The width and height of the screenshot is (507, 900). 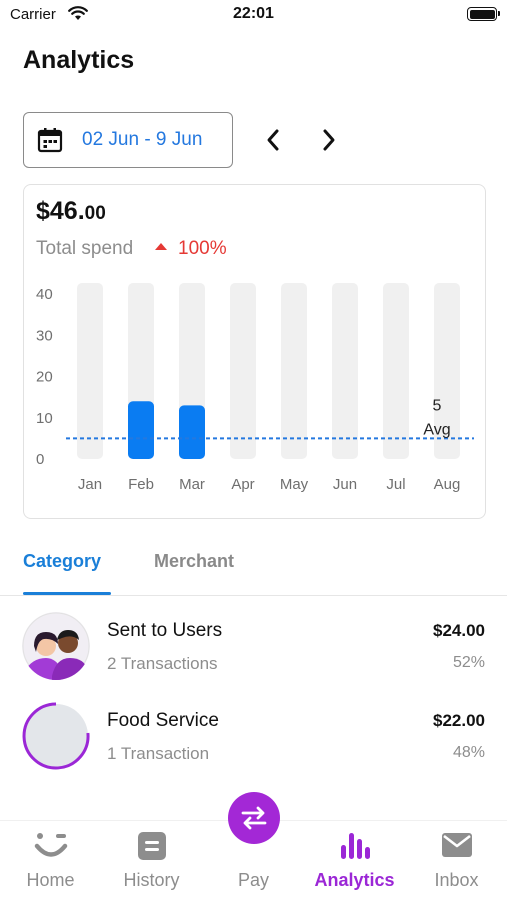 I want to click on nav-home: Home, so click(x=50, y=860).